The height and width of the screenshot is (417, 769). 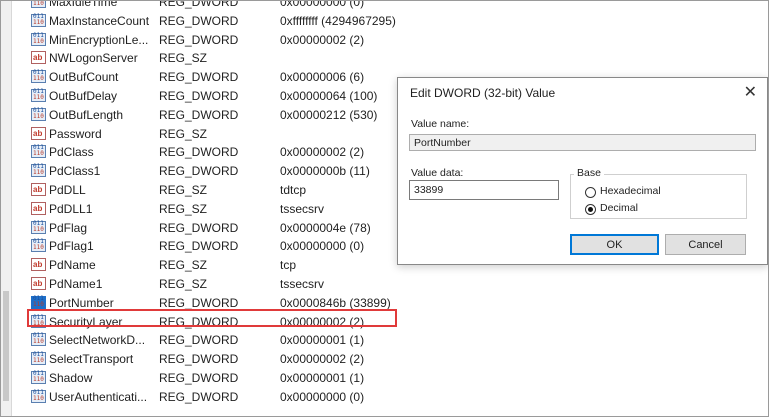 I want to click on value-data-input: 33899, so click(x=484, y=190).